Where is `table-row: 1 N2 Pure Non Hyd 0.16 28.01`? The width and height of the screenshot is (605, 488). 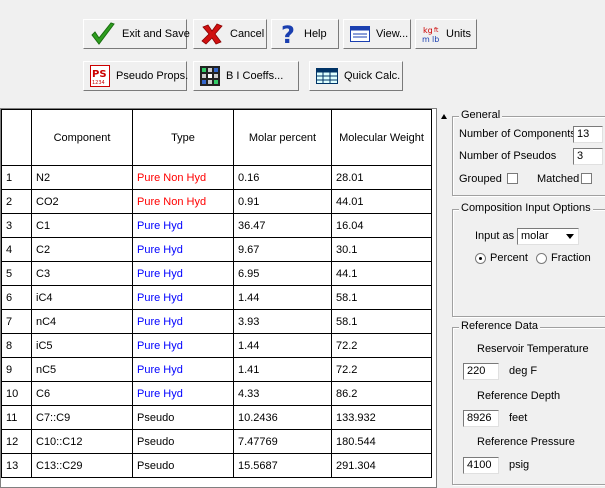 table-row: 1 N2 Pure Non Hyd 0.16 28.01 is located at coordinates (216, 177).